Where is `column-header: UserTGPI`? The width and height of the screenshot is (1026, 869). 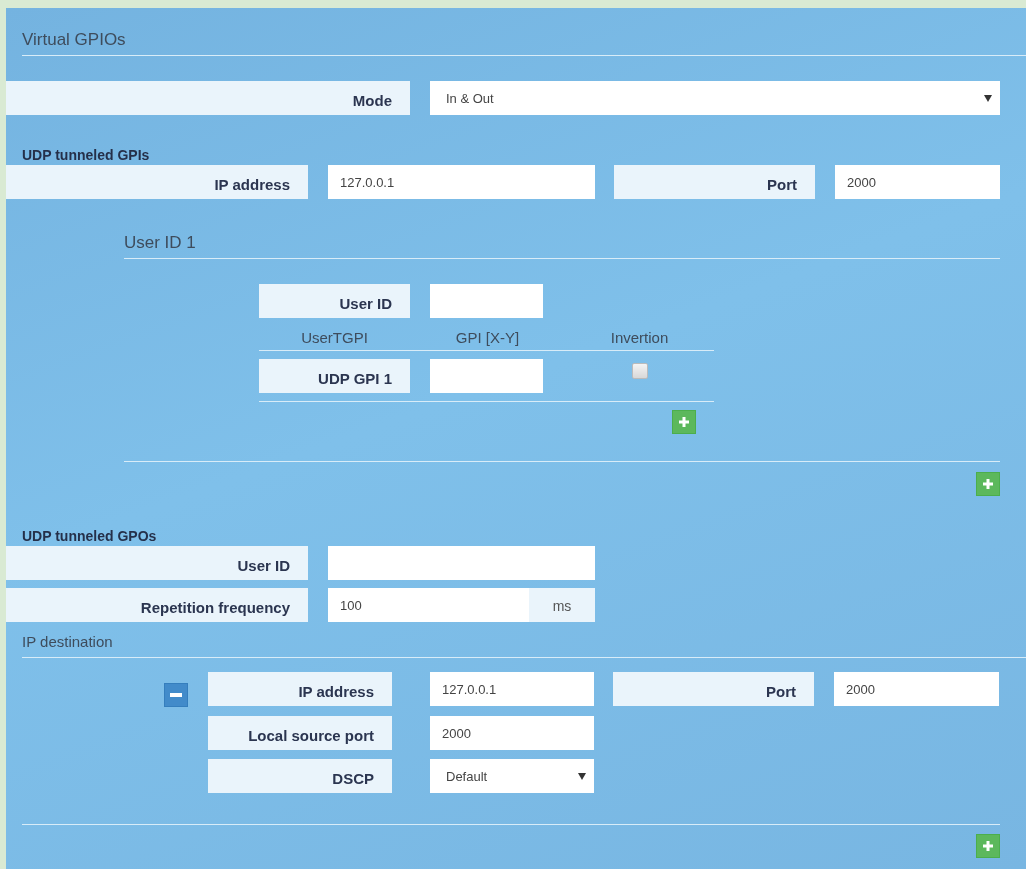
column-header: UserTGPI is located at coordinates (334, 338).